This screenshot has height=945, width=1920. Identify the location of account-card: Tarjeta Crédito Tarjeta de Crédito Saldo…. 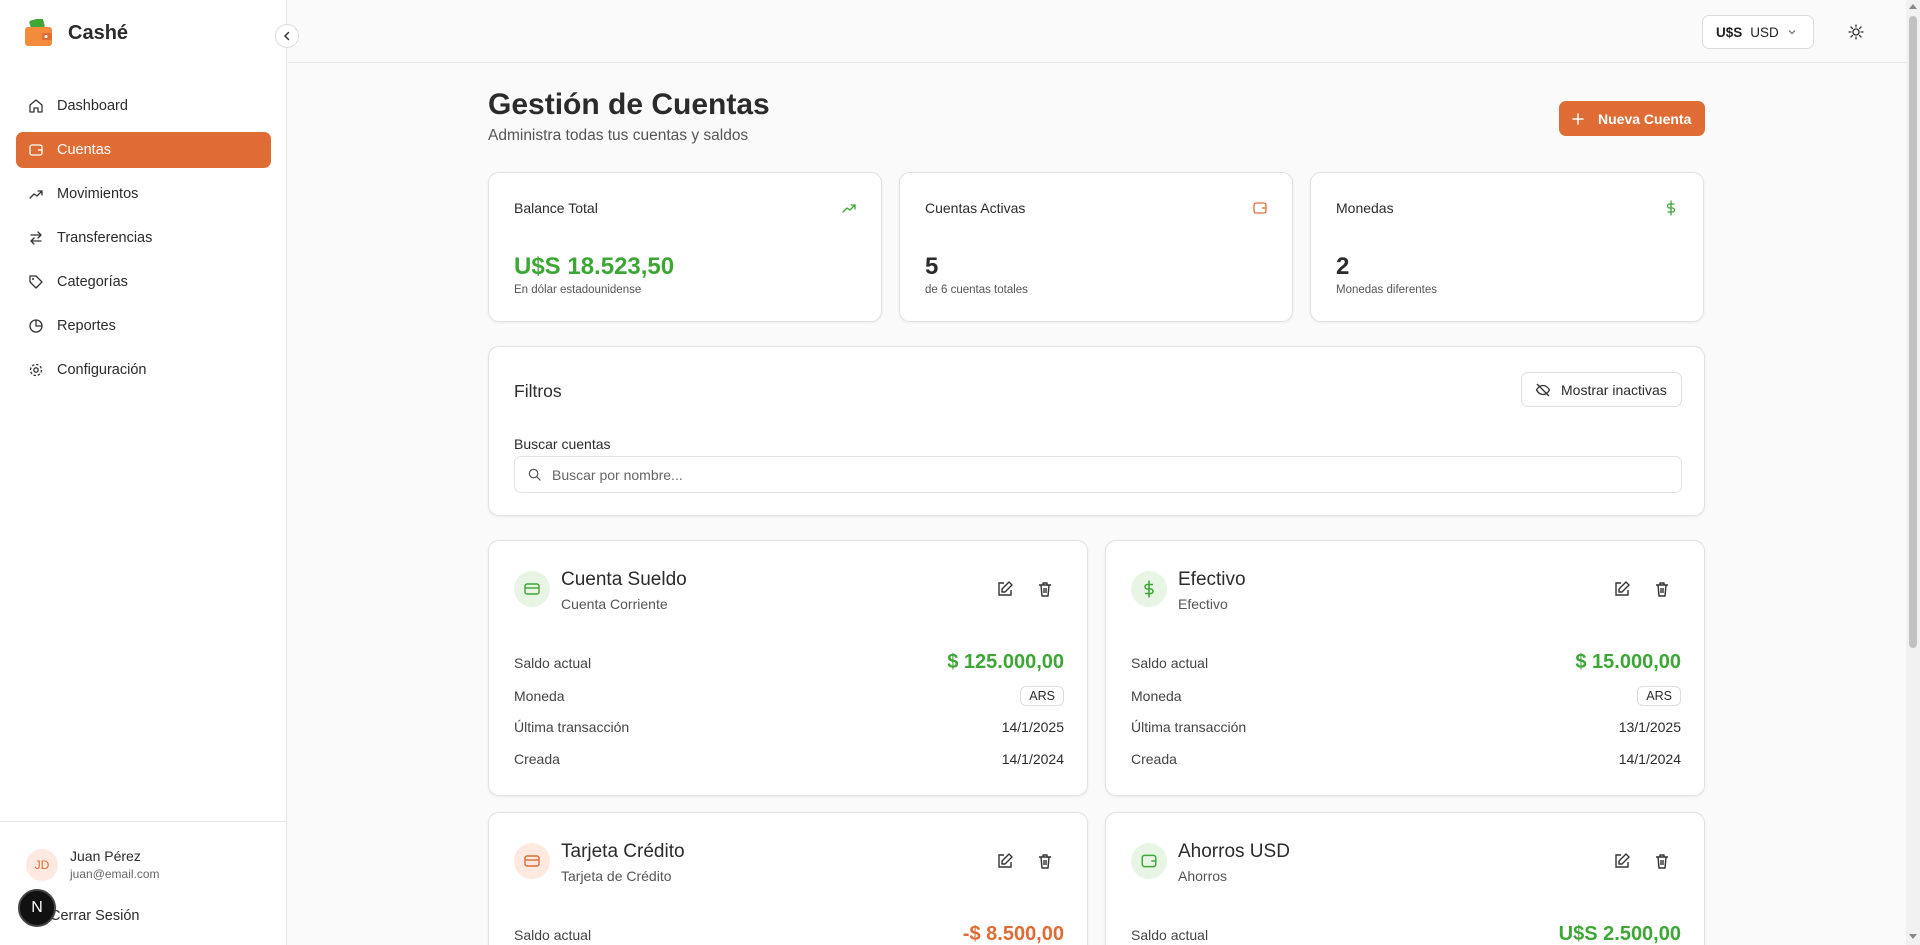
(788, 878).